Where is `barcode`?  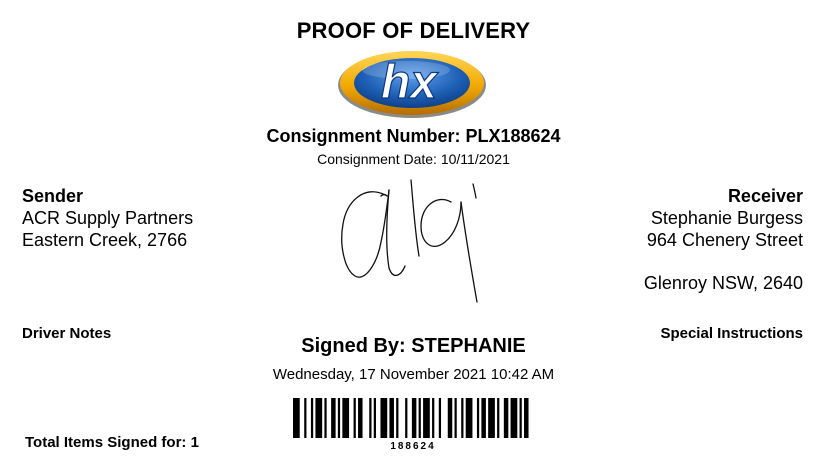
barcode is located at coordinates (411, 418).